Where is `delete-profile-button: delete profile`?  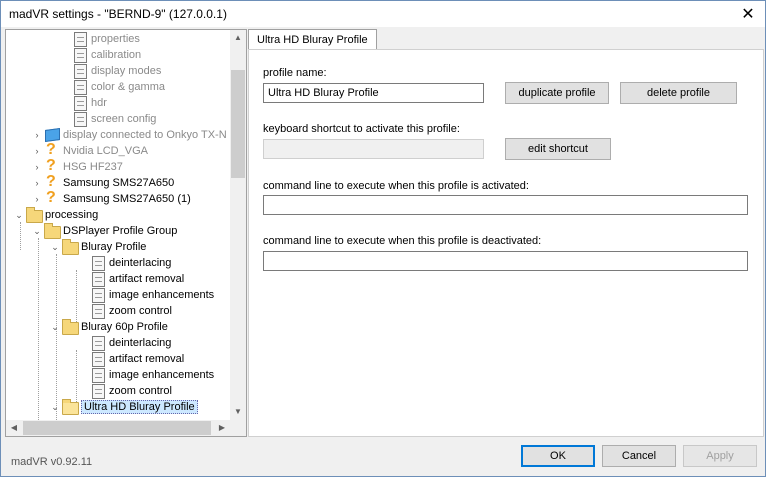
delete-profile-button: delete profile is located at coordinates (678, 93).